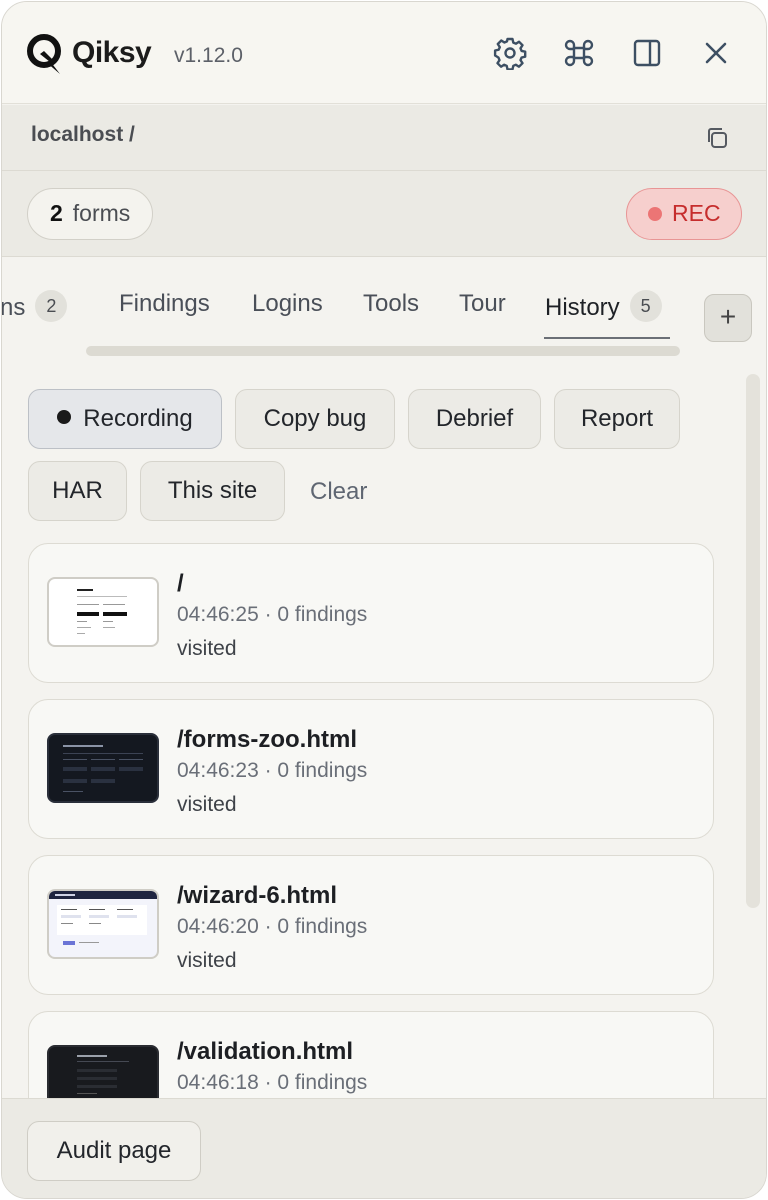 This screenshot has width=768, height=1200. I want to click on sidebar-toggle-icon, so click(647, 53).